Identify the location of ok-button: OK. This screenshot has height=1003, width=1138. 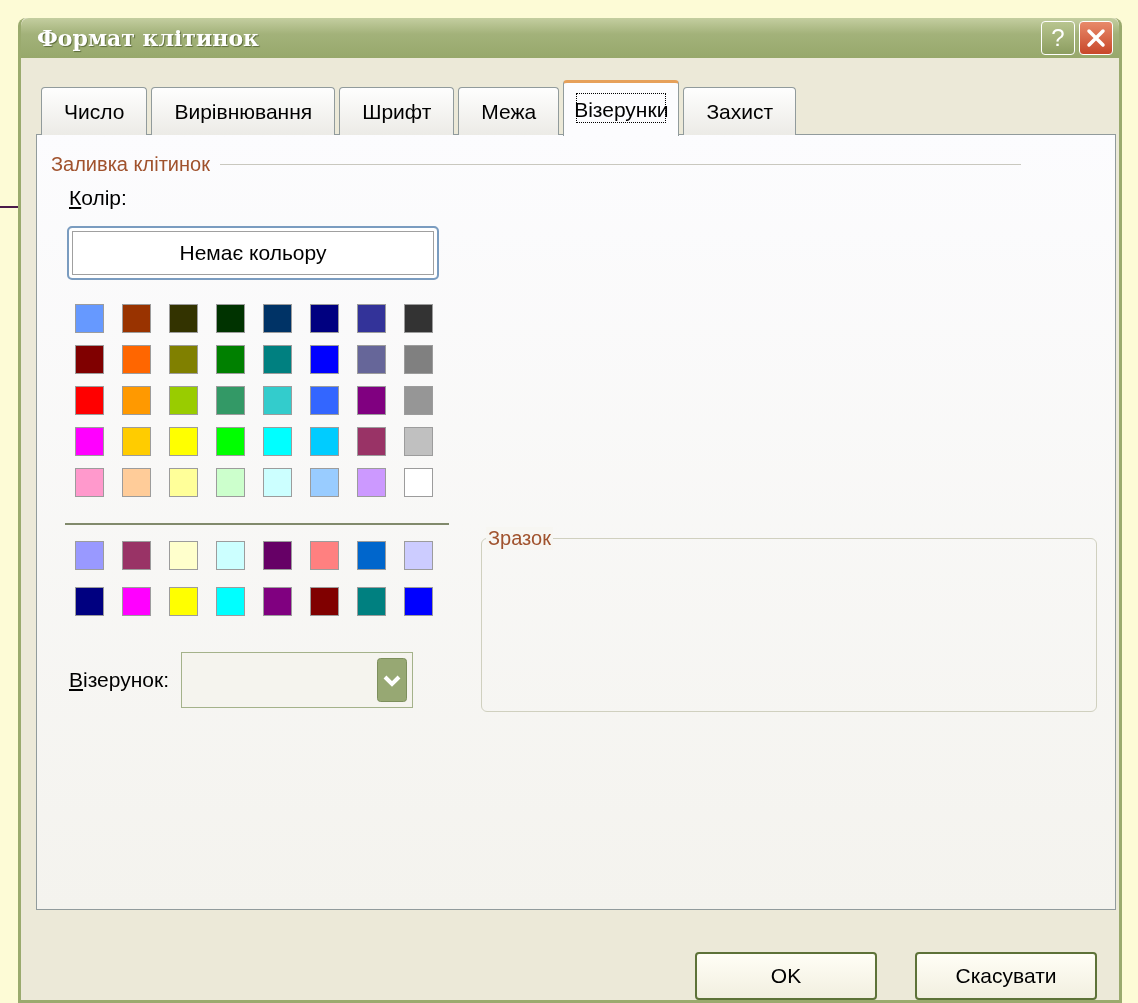
(786, 976).